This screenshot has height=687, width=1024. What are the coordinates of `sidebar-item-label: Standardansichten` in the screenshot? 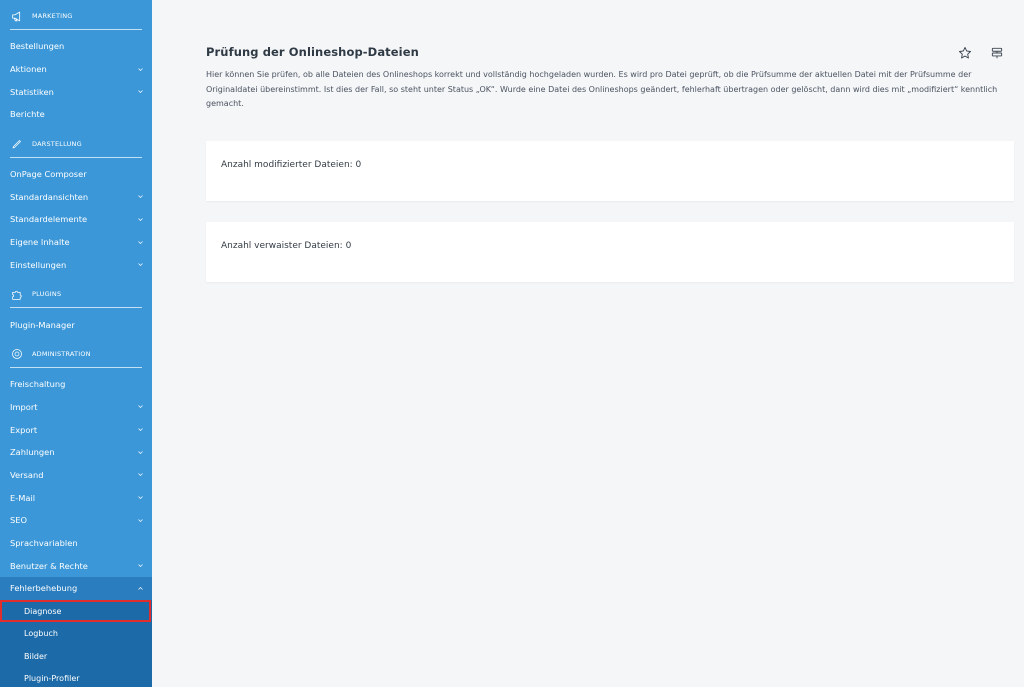 It's located at (49, 196).